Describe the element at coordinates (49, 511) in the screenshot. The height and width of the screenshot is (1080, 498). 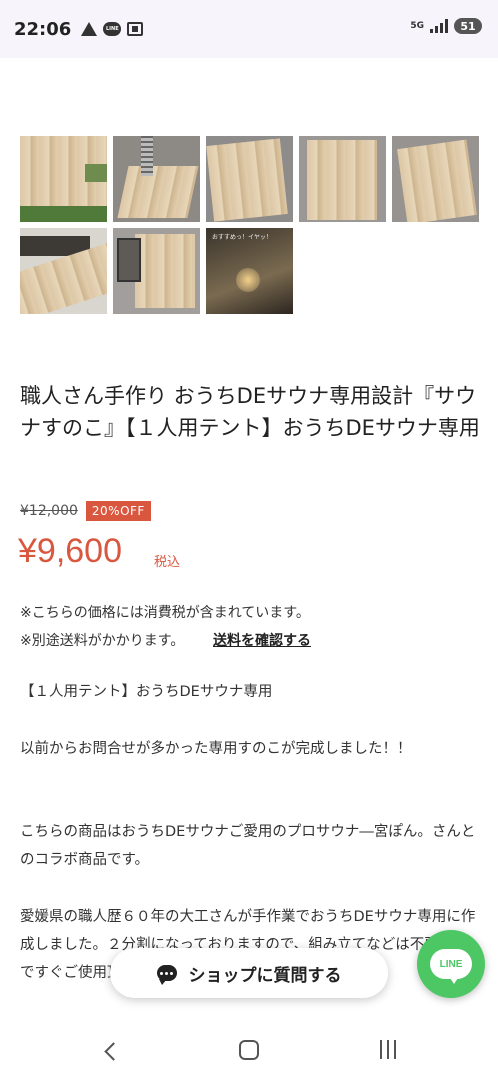
I see `original-price: ¥12,000` at that location.